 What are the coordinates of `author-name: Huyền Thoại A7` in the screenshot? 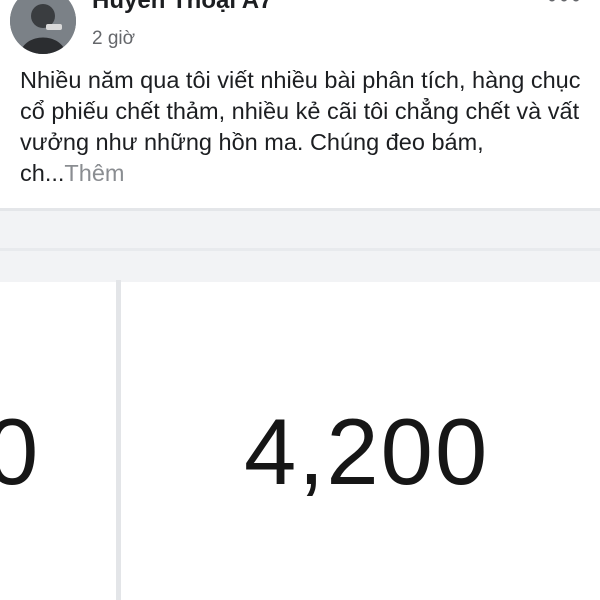 It's located at (182, 7).